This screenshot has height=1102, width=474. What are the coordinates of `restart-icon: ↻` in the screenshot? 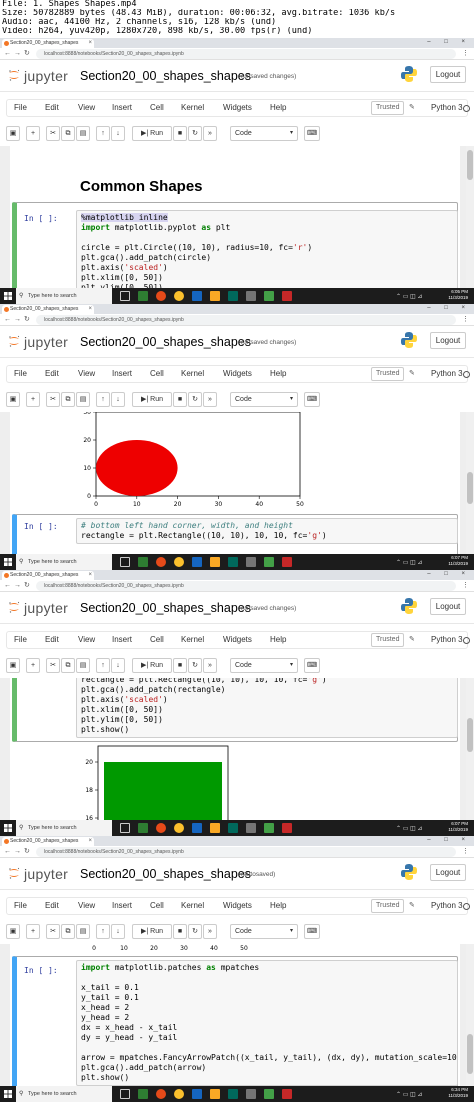 It's located at (195, 399).